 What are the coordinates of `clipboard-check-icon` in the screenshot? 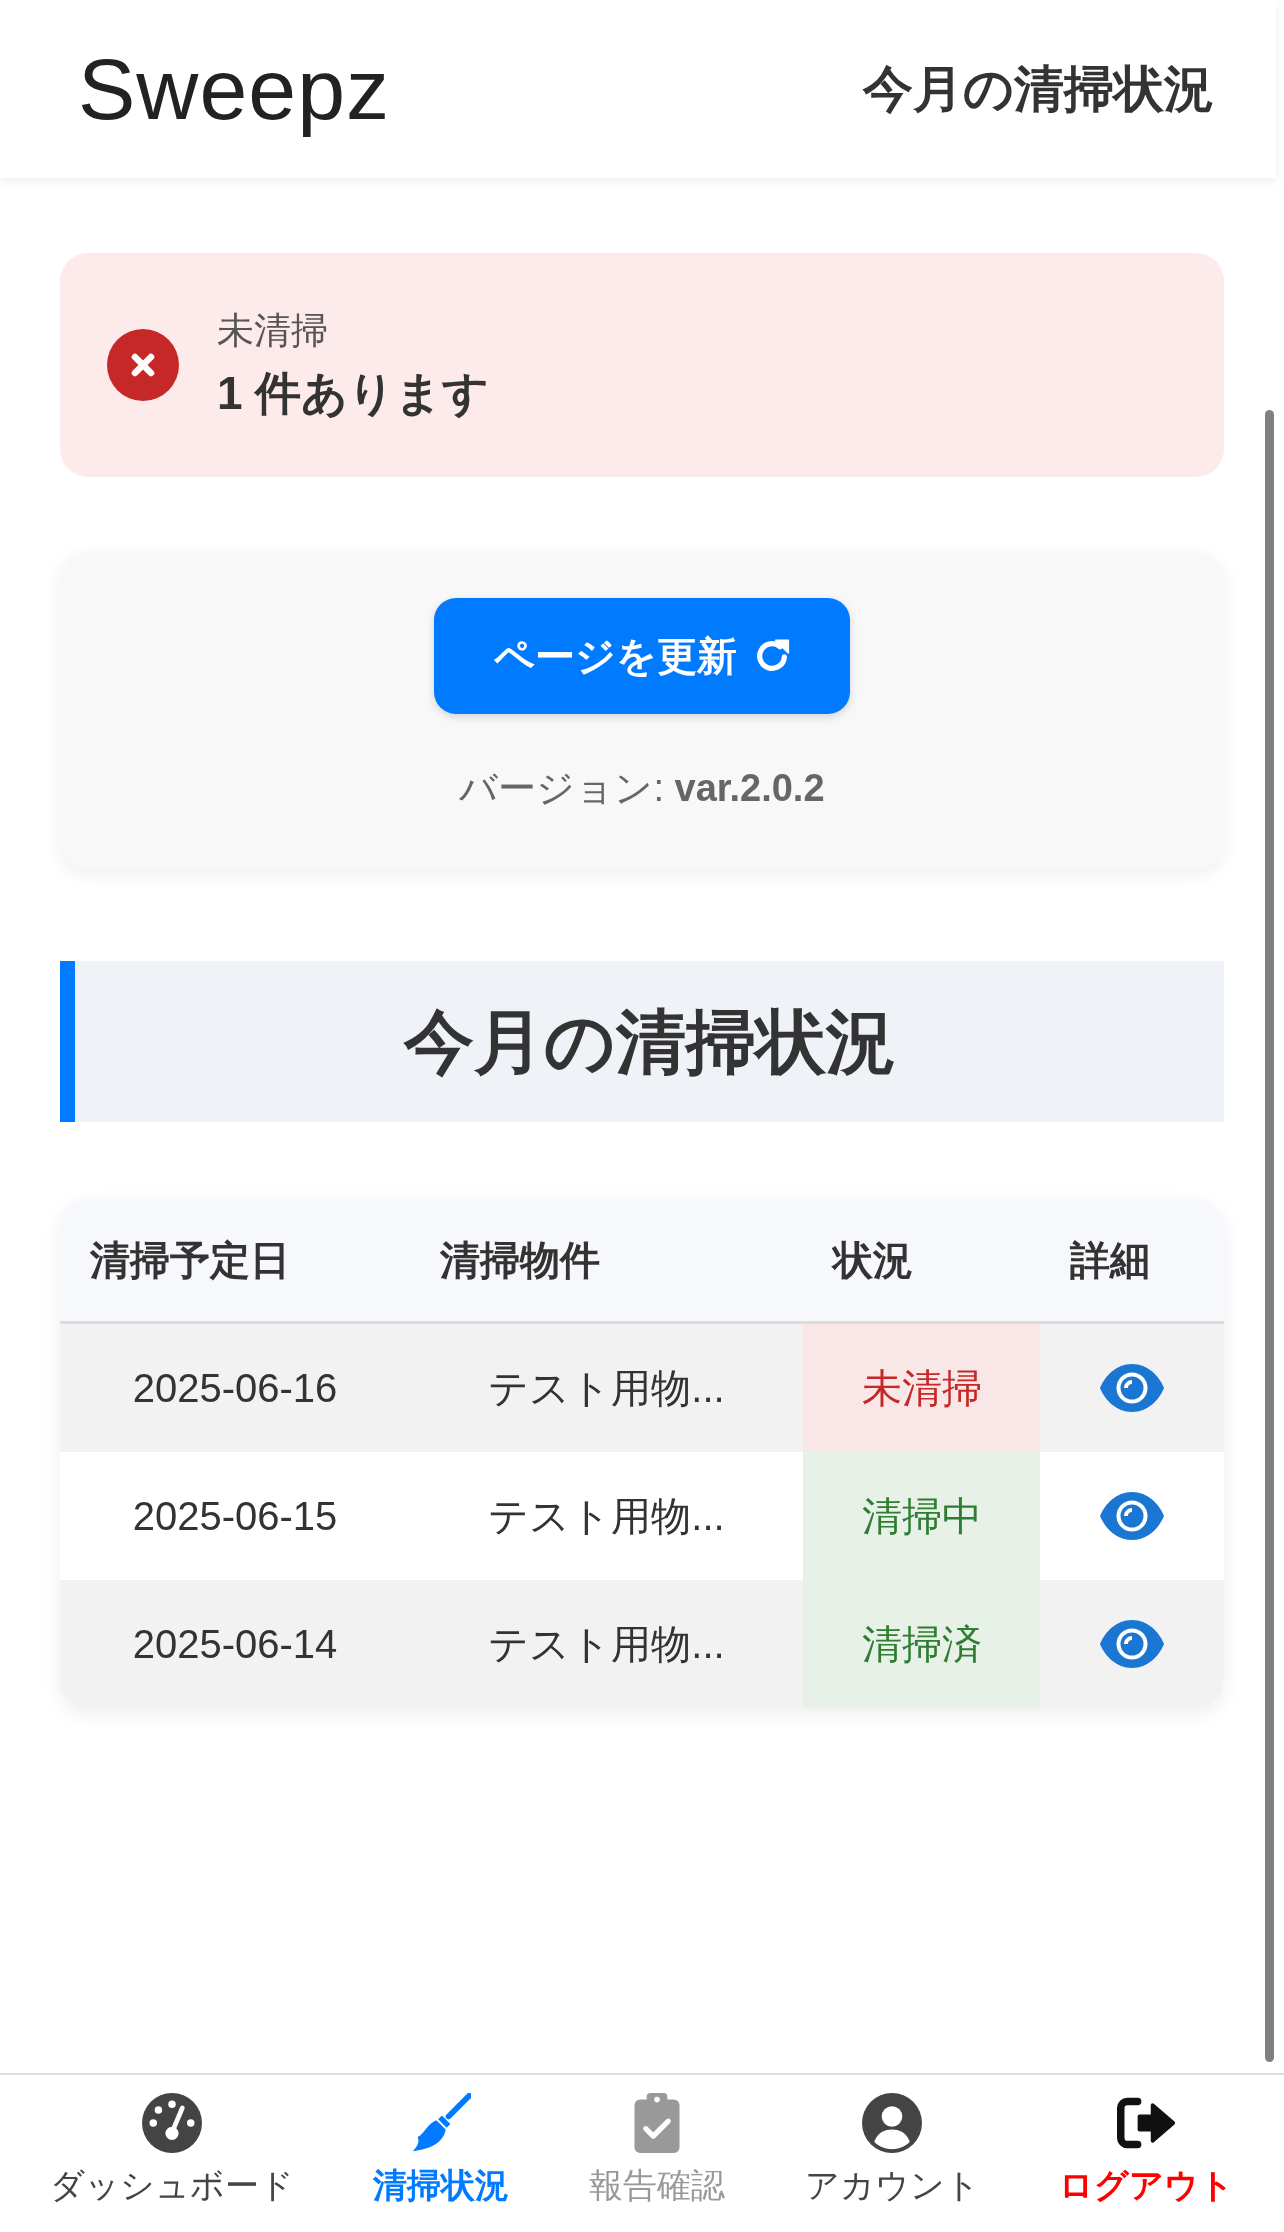 It's located at (657, 2123).